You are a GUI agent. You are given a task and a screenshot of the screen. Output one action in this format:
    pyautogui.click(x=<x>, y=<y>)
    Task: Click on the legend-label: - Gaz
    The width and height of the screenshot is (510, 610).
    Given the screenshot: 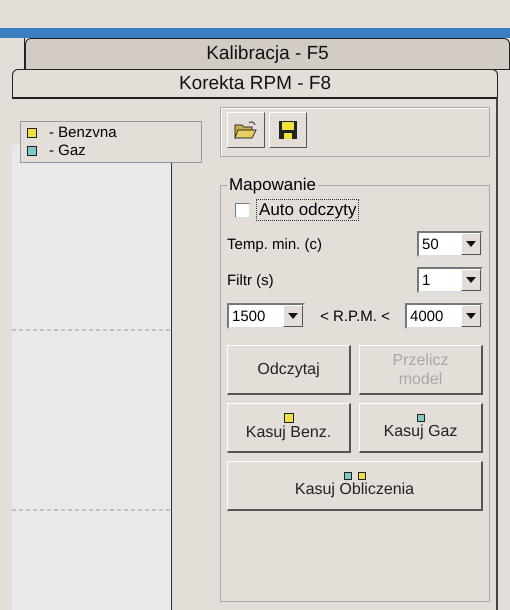 What is the action you would take?
    pyautogui.click(x=67, y=151)
    